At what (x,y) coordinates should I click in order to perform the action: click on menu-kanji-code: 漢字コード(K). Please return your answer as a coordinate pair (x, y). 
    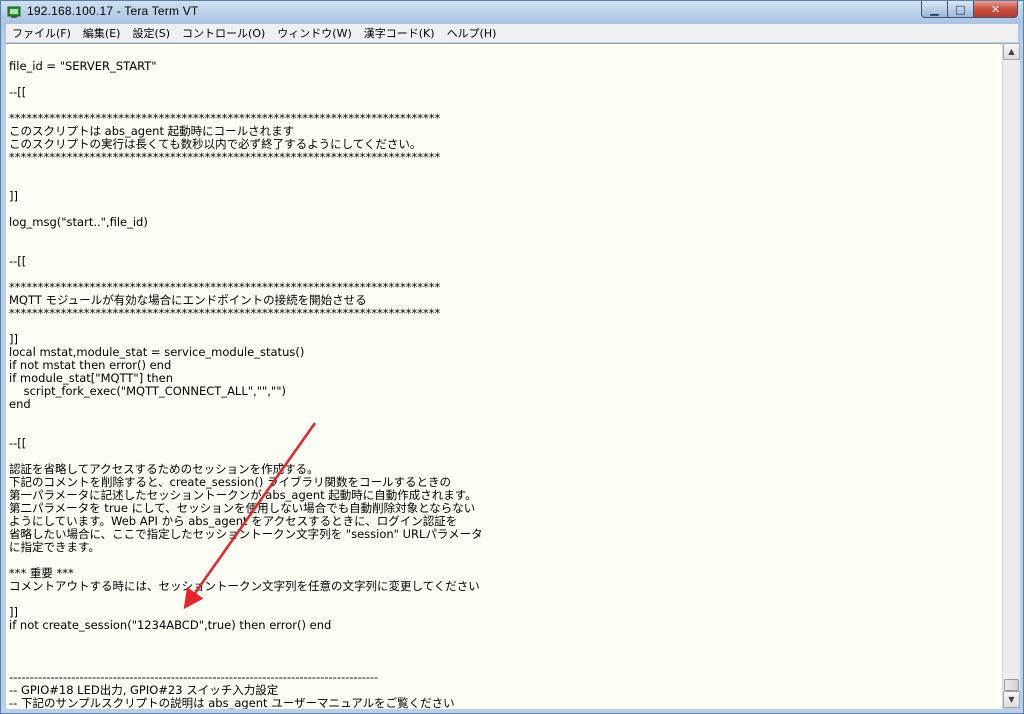
    Looking at the image, I should click on (399, 33).